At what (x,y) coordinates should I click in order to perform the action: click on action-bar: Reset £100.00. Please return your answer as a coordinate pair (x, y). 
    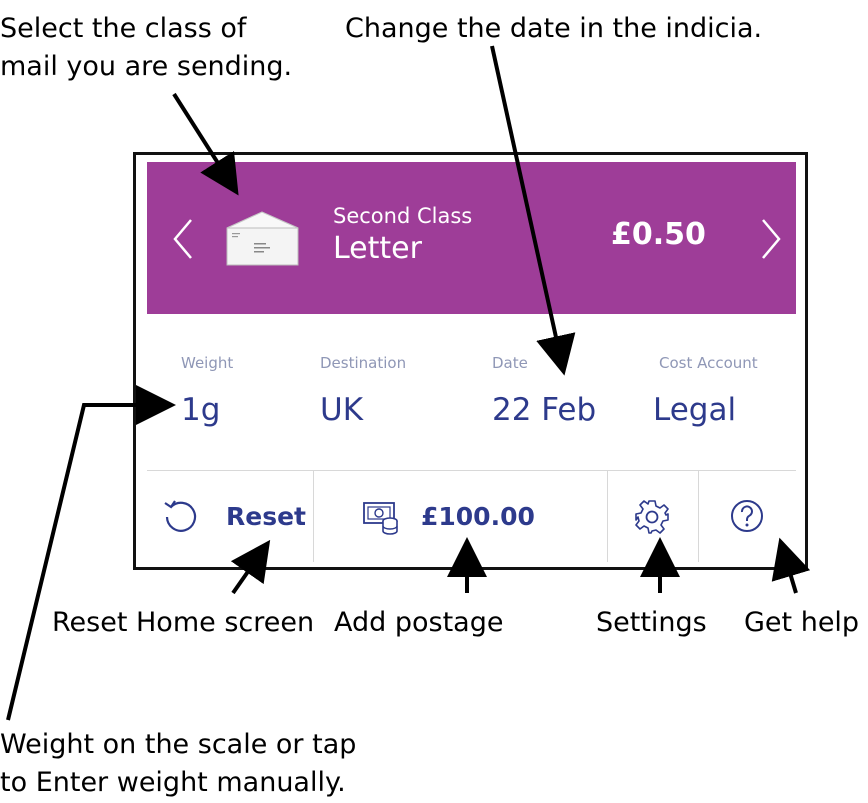
    Looking at the image, I should click on (471, 518).